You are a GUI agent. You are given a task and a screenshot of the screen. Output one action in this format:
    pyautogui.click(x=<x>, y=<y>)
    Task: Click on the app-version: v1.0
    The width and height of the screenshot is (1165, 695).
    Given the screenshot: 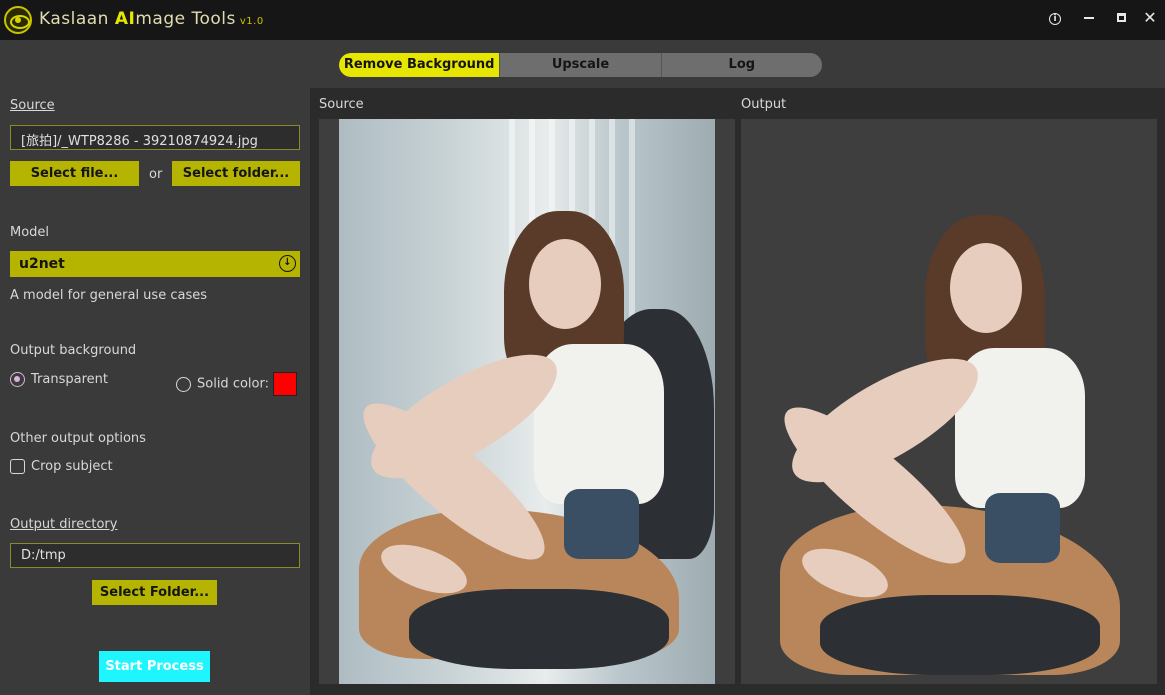 What is the action you would take?
    pyautogui.click(x=251, y=21)
    